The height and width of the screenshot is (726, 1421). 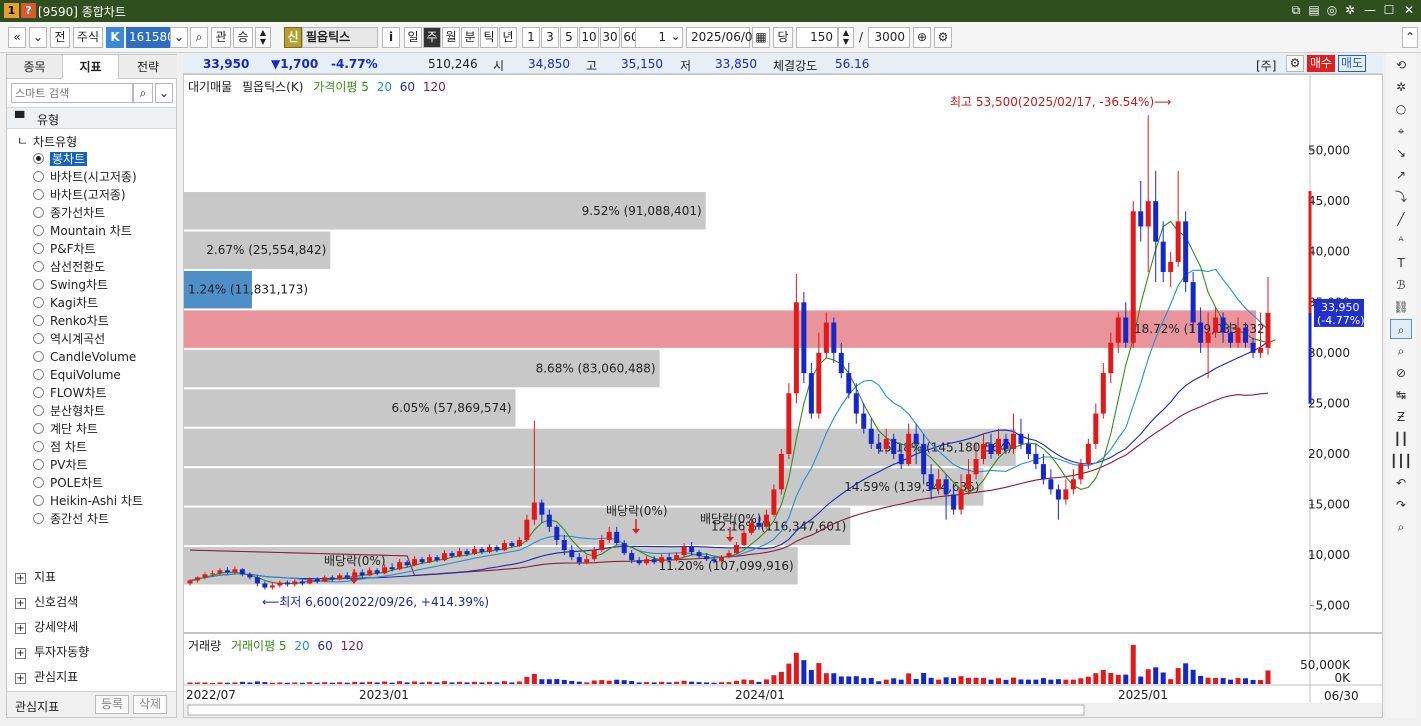 I want to click on buy-button: 매수, so click(x=1321, y=63).